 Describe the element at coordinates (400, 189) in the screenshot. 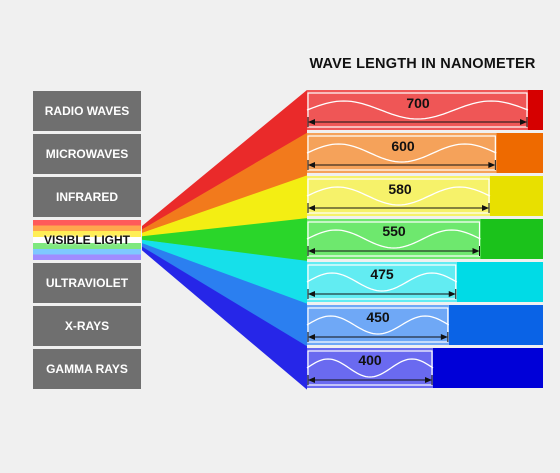

I see `wavelength-label-580: 580` at that location.